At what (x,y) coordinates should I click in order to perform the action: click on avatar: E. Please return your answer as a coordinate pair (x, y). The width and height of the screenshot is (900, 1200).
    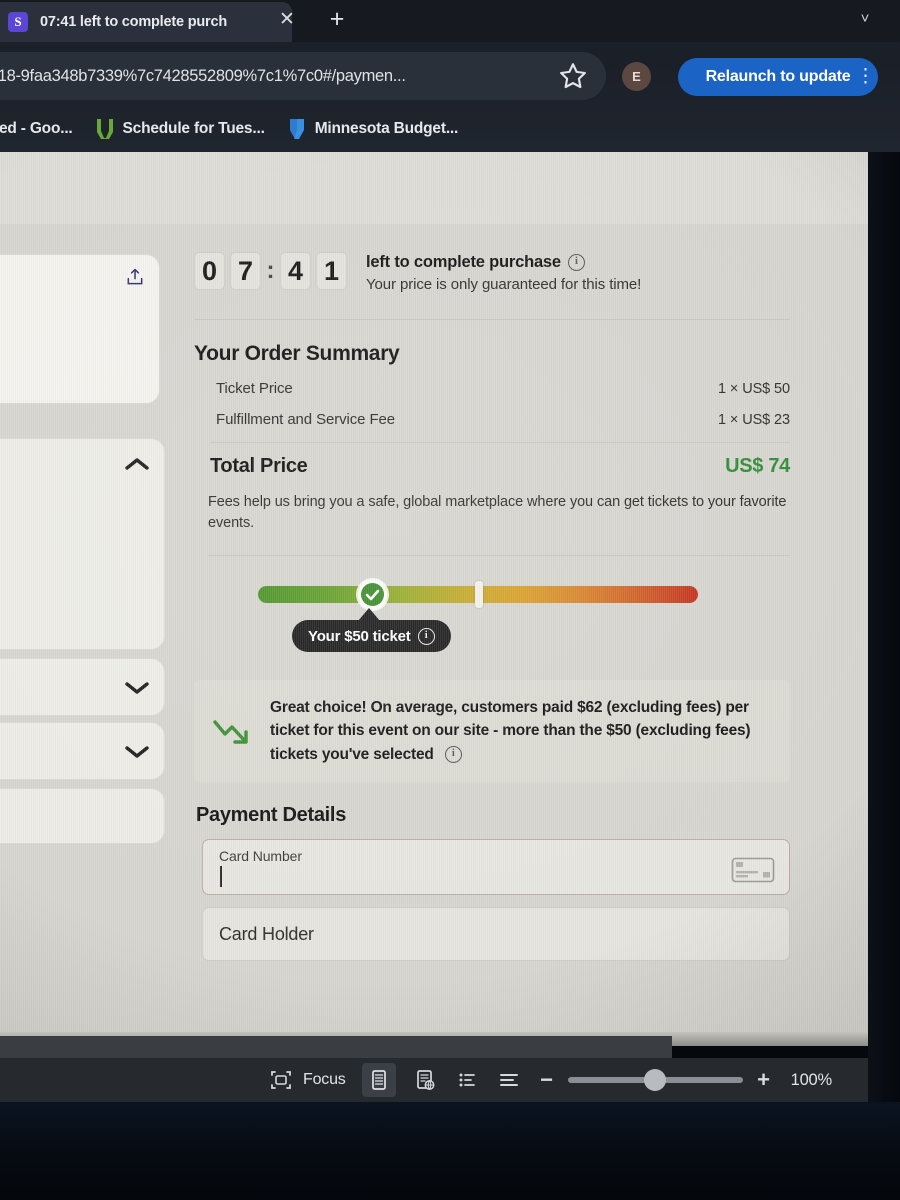
    Looking at the image, I should click on (636, 76).